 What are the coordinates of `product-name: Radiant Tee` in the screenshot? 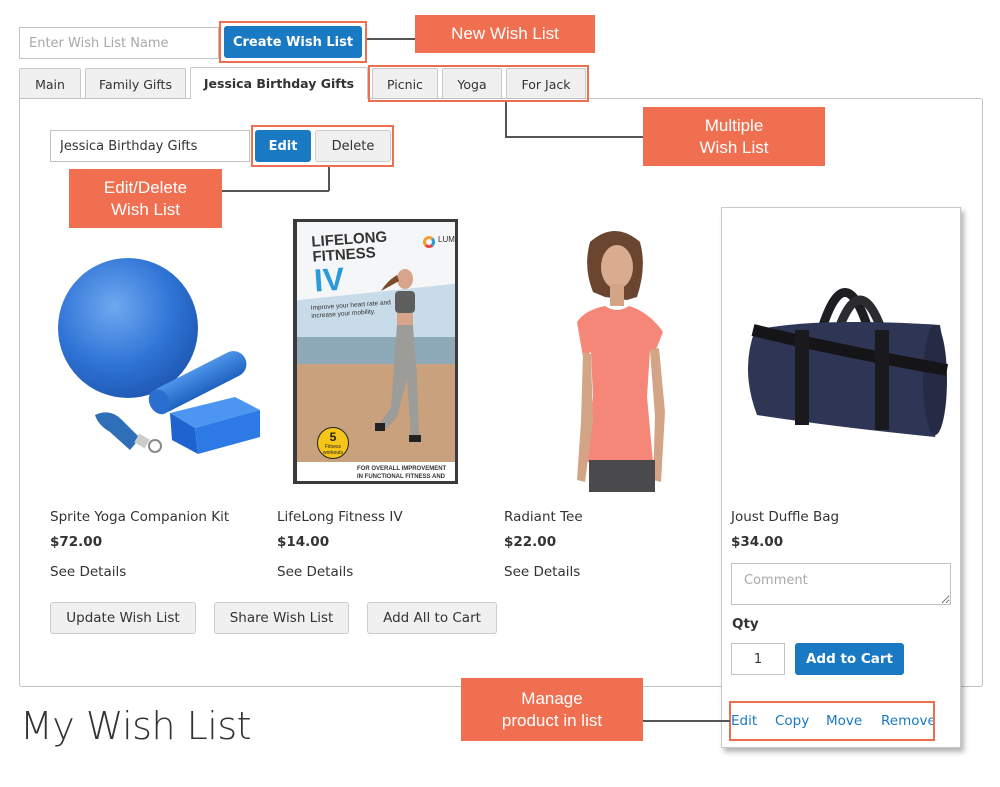 It's located at (543, 517).